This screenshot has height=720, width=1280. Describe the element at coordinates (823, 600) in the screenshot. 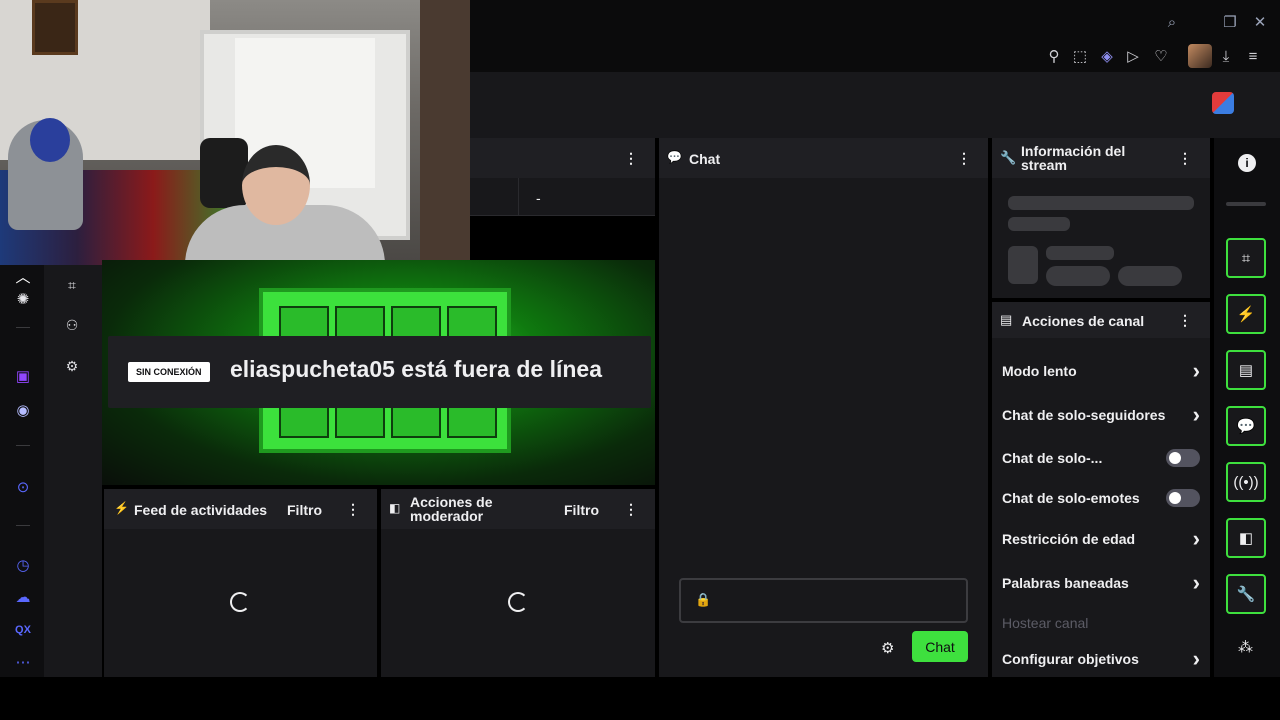

I see `chat-input: 🔒` at that location.